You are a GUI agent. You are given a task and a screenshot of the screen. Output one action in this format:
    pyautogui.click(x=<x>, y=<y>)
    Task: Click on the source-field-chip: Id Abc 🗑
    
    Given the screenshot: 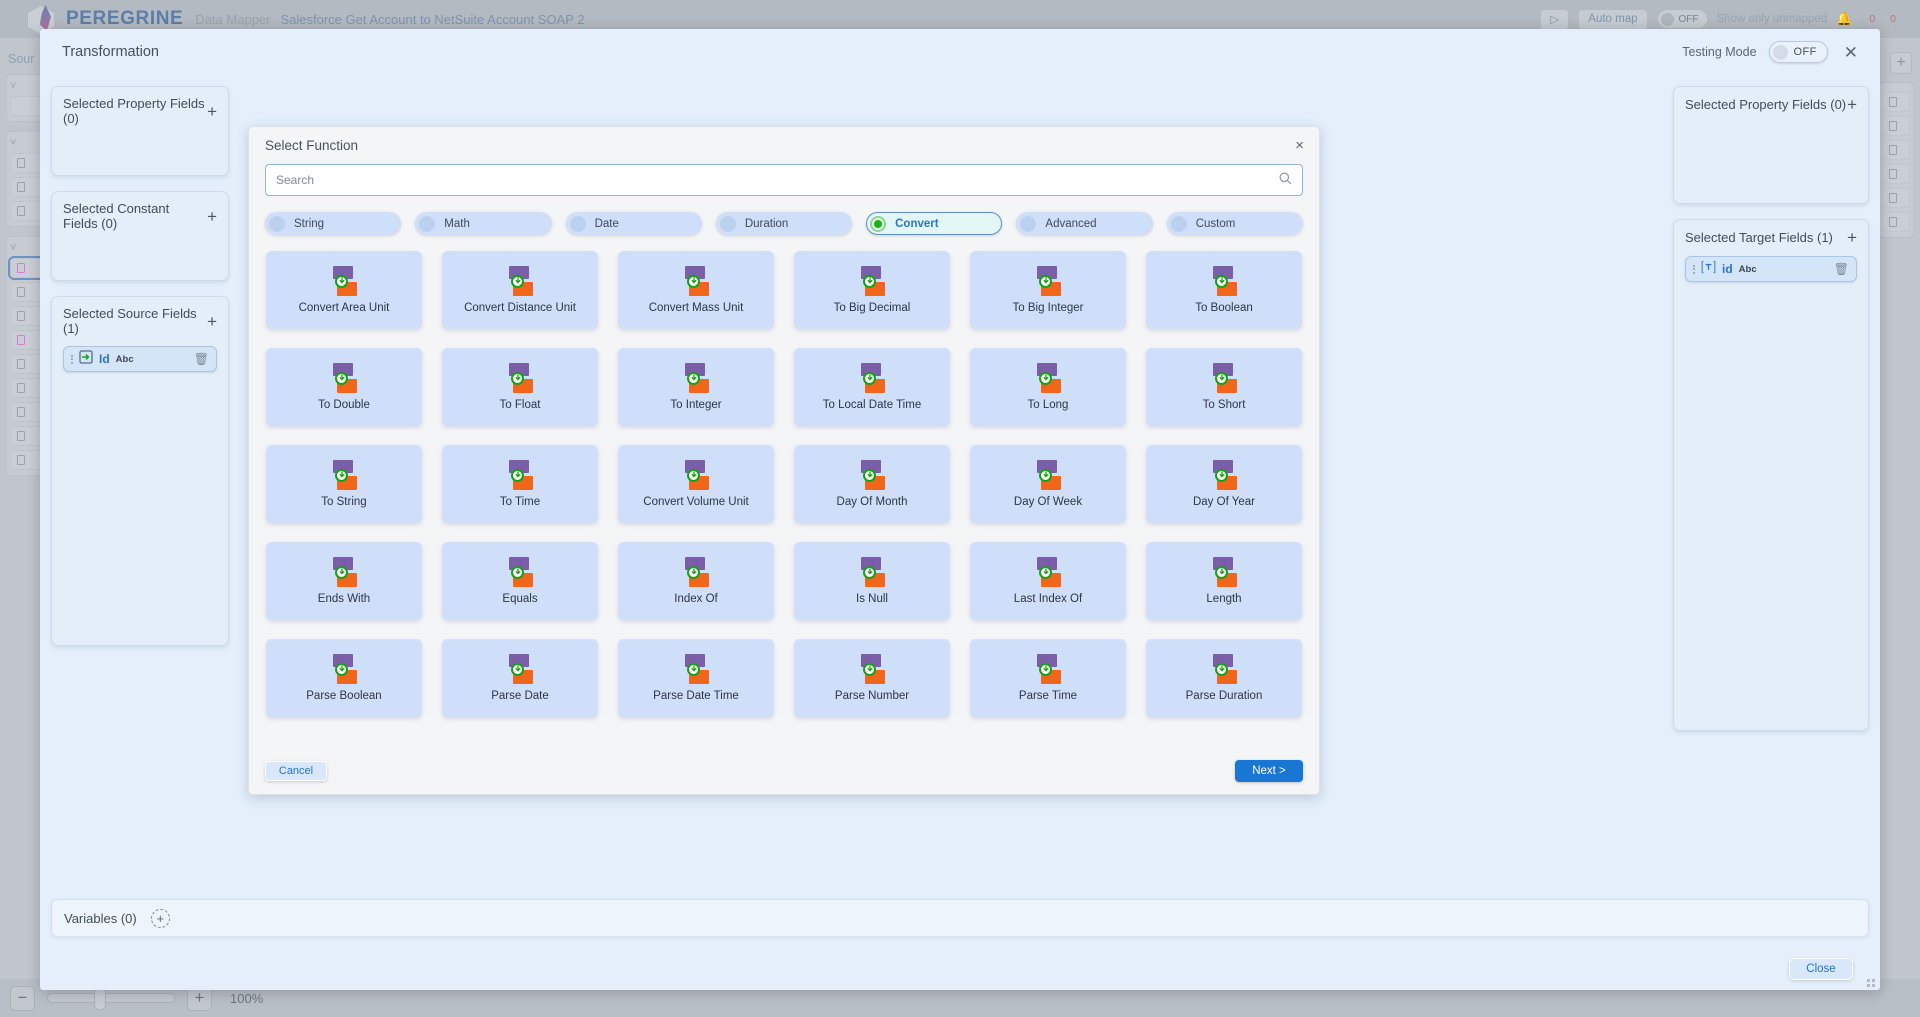 What is the action you would take?
    pyautogui.click(x=140, y=359)
    